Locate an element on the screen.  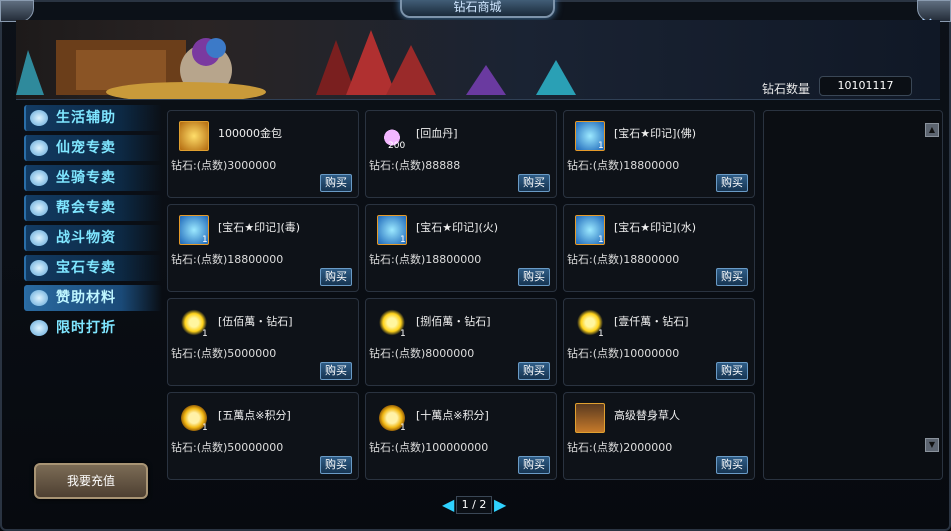
item-name: [五萬点※积分] is located at coordinates (254, 415).